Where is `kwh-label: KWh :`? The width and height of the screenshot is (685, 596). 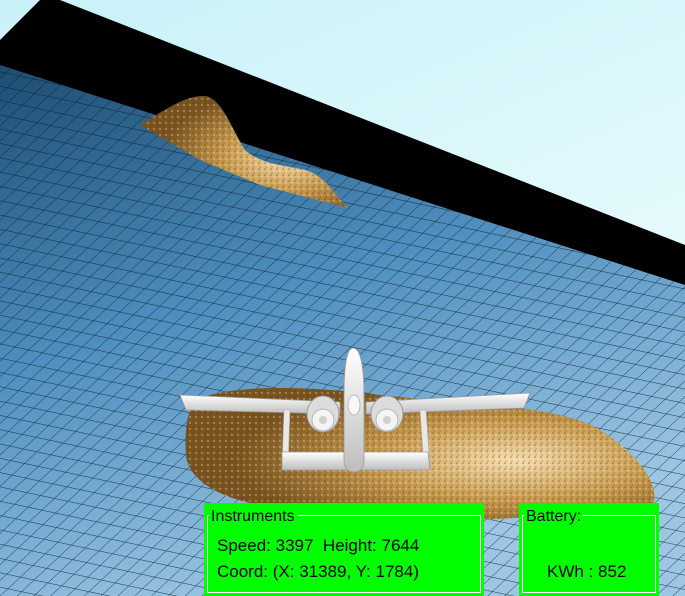
kwh-label: KWh : is located at coordinates (570, 571).